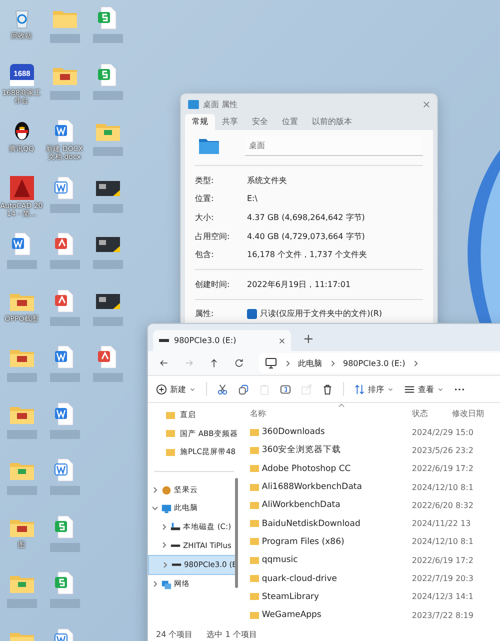 The height and width of the screenshot is (641, 500). What do you see at coordinates (371, 505) in the screenshot?
I see `file-row: AliWorkbenchData 2022/6/20 8:32` at bounding box center [371, 505].